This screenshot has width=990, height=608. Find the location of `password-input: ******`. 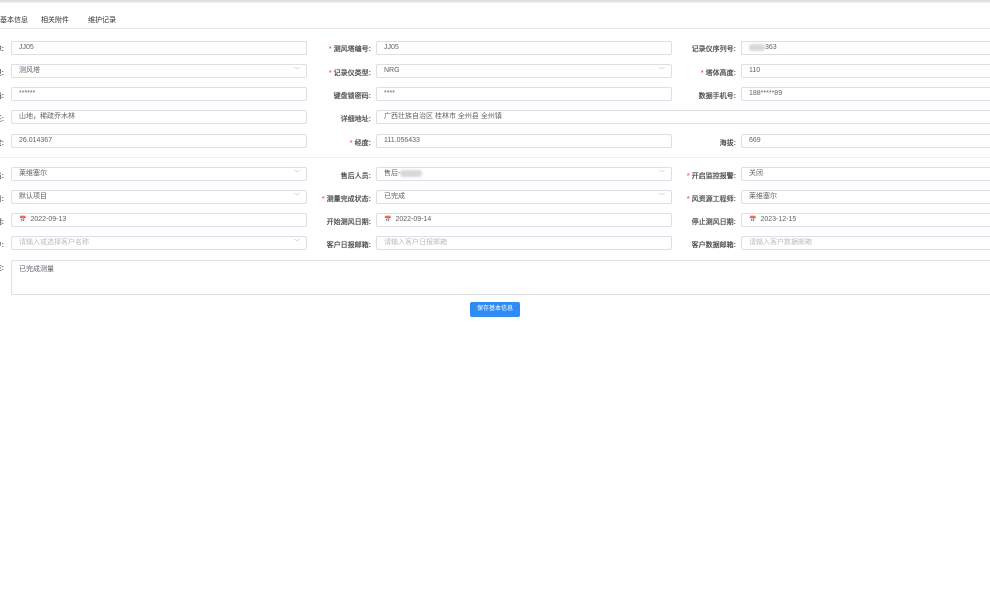

password-input: ****** is located at coordinates (159, 94).